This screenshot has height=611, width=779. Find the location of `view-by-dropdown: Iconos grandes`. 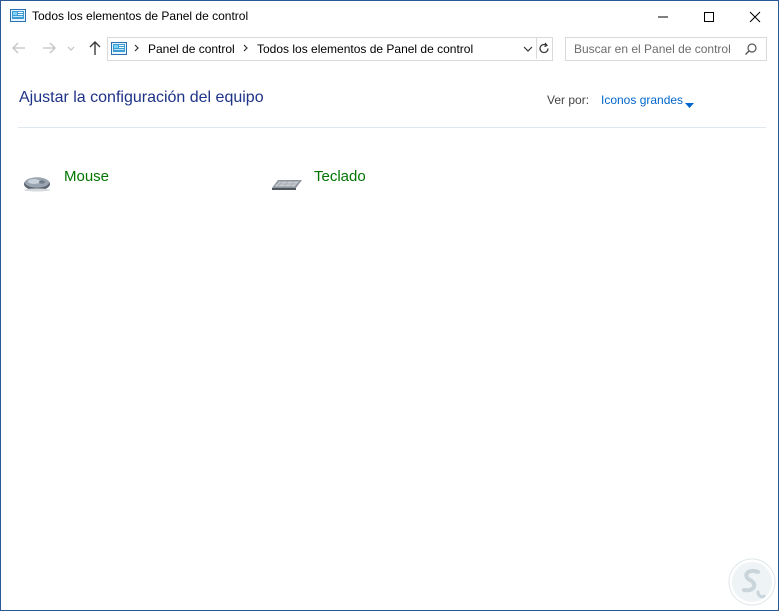

view-by-dropdown: Iconos grandes is located at coordinates (642, 100).